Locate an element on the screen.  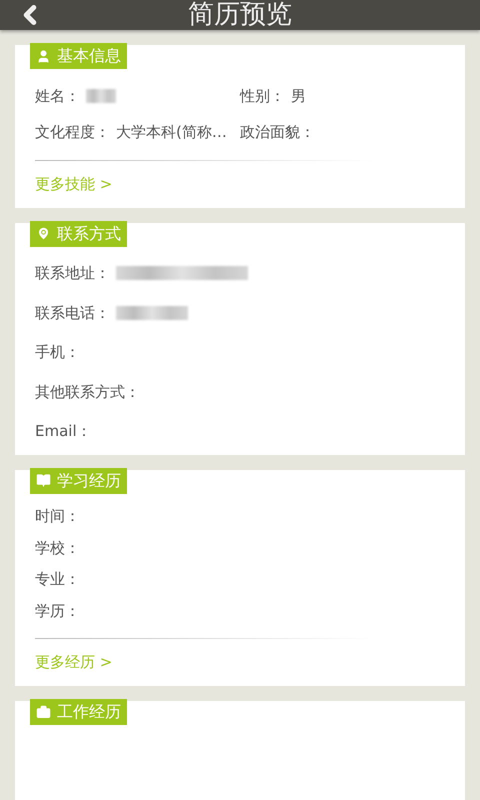
section-title: 基本信息 is located at coordinates (89, 56).